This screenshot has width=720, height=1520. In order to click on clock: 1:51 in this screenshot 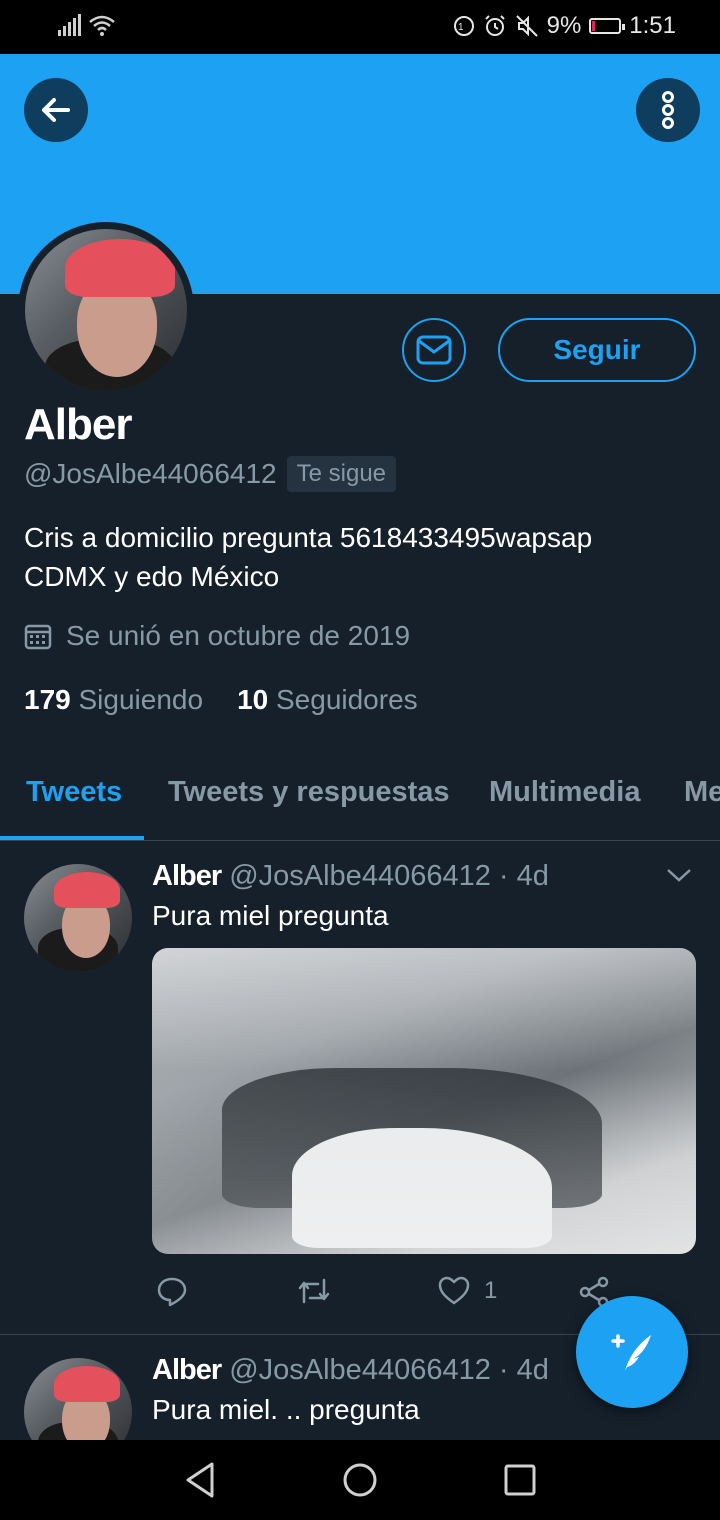, I will do `click(652, 25)`.